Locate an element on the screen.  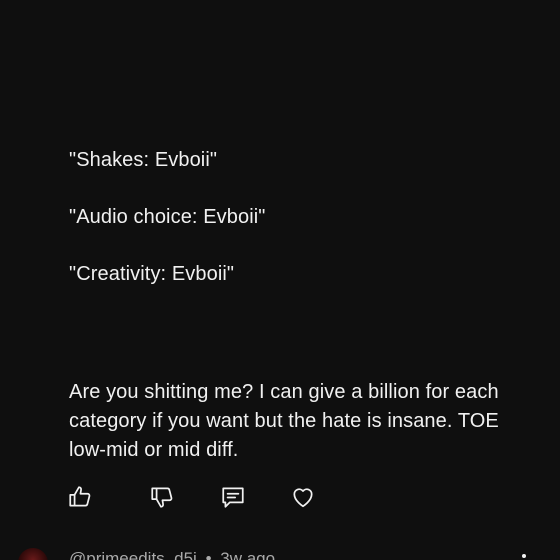
avatar is located at coordinates (33, 554).